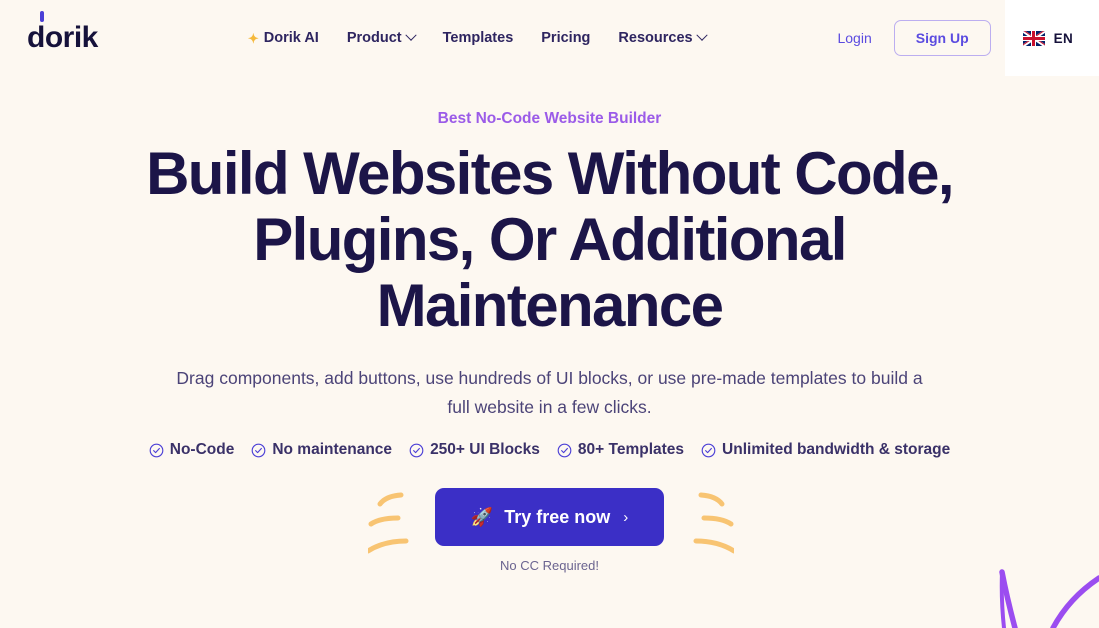 This screenshot has height=628, width=1099. I want to click on logo-d-accent: d, so click(36, 32).